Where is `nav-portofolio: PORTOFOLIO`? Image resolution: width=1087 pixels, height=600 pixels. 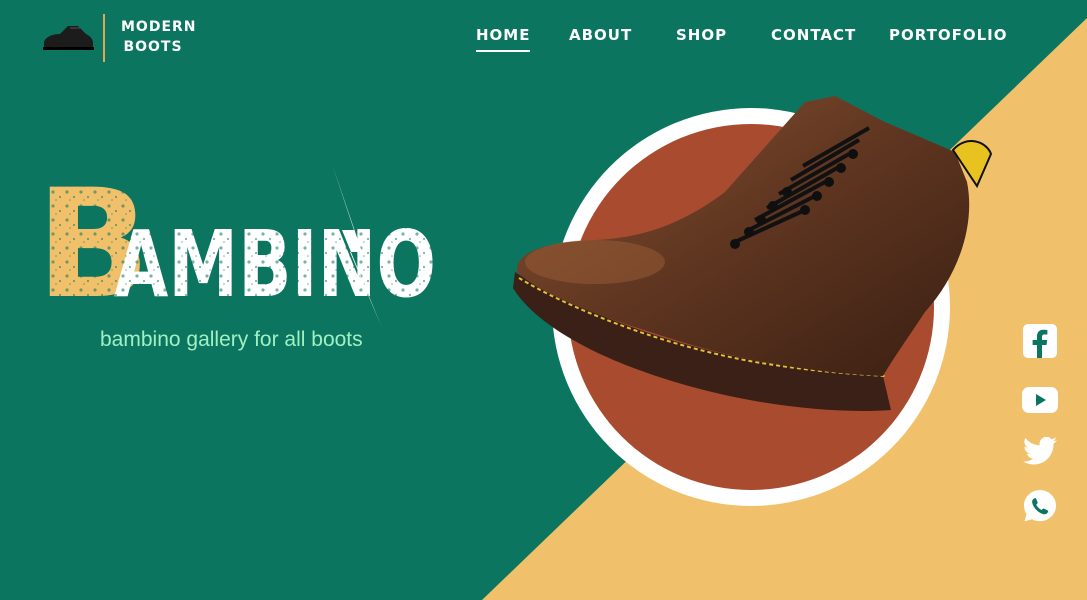 nav-portofolio: PORTOFOLIO is located at coordinates (948, 35).